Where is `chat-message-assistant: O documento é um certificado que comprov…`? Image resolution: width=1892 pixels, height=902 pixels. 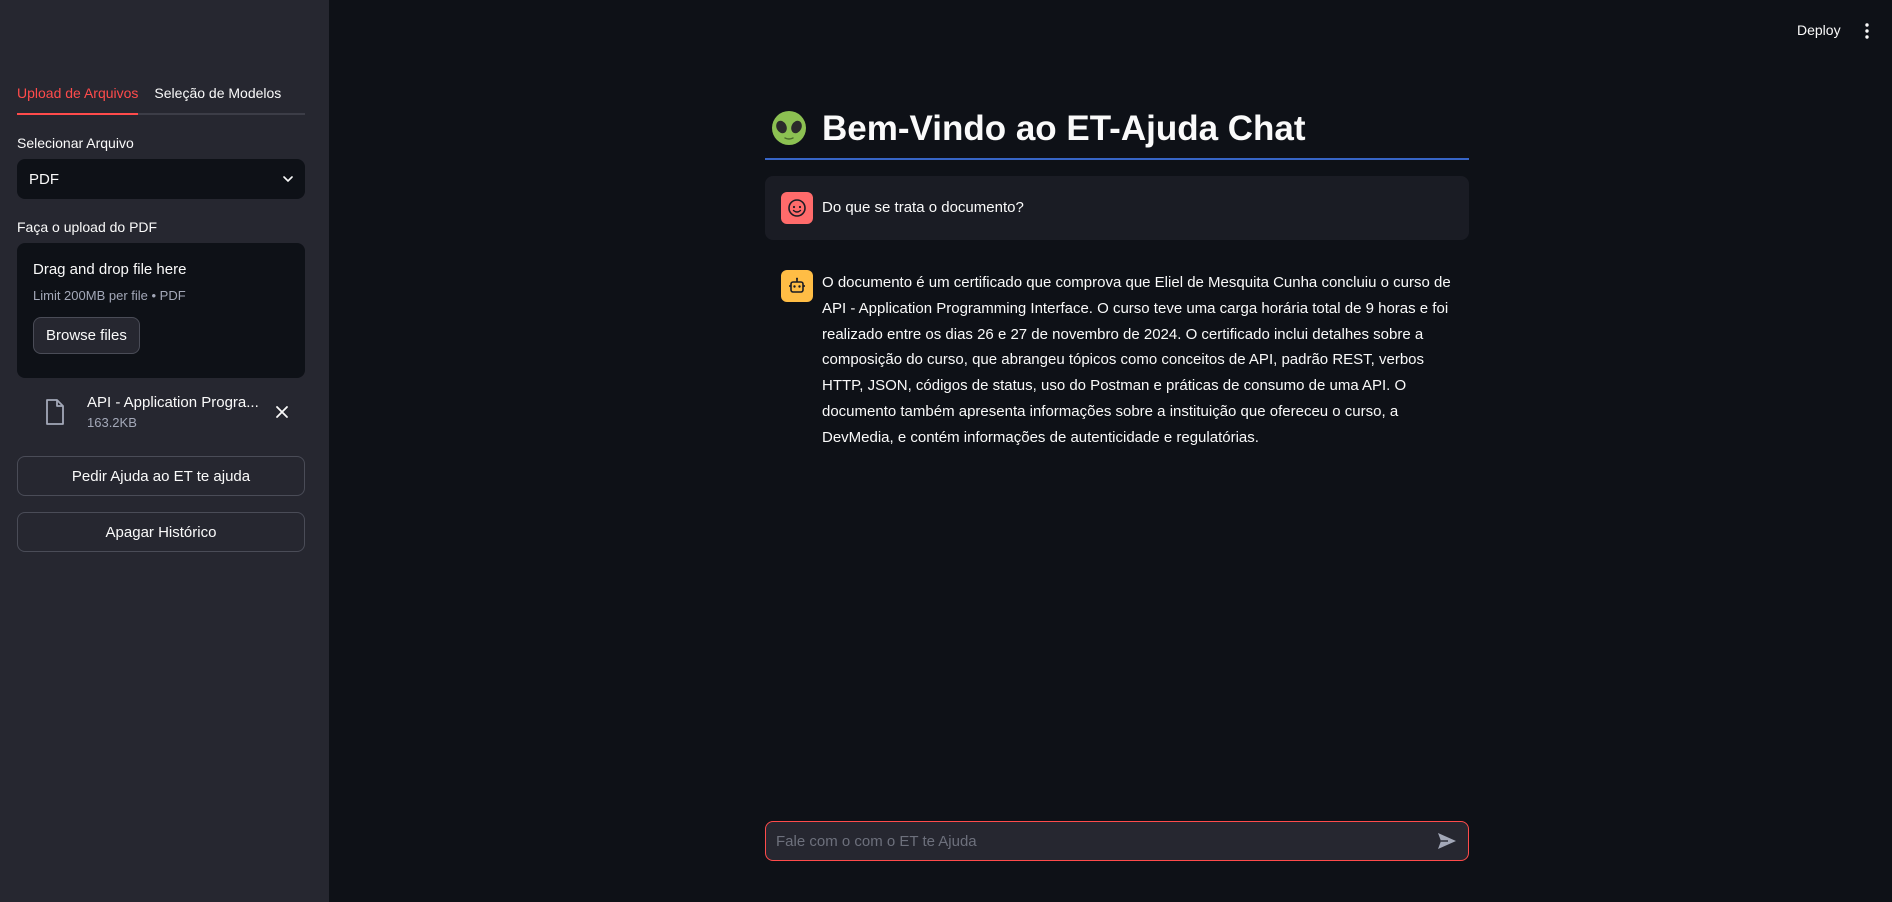 chat-message-assistant: O documento é um certificado que comprov… is located at coordinates (1117, 360).